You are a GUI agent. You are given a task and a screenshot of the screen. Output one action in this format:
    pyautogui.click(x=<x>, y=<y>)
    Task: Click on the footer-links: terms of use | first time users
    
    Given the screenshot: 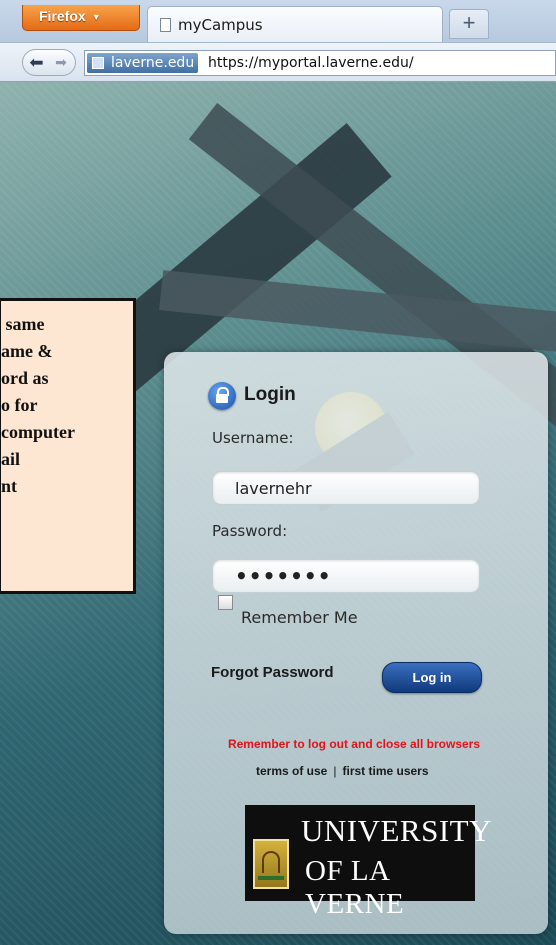 What is the action you would take?
    pyautogui.click(x=342, y=771)
    